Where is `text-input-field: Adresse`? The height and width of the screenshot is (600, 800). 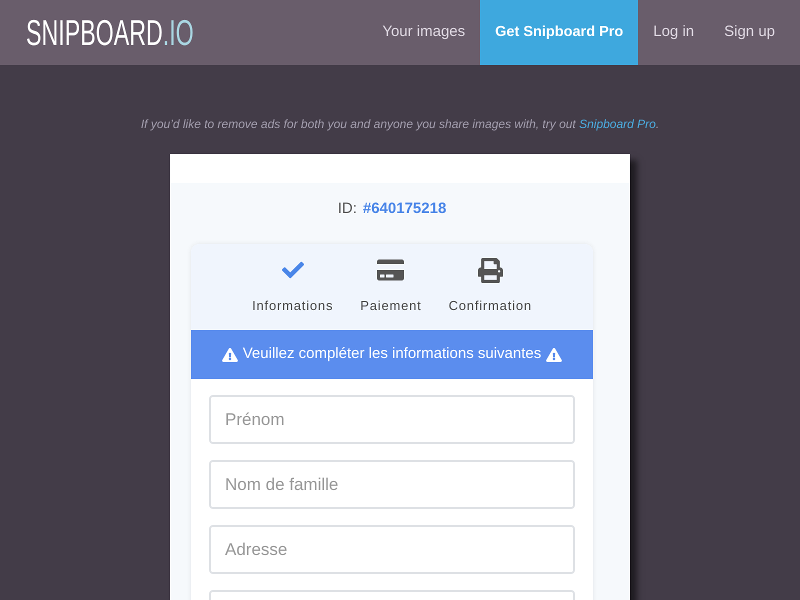
text-input-field: Adresse is located at coordinates (392, 549).